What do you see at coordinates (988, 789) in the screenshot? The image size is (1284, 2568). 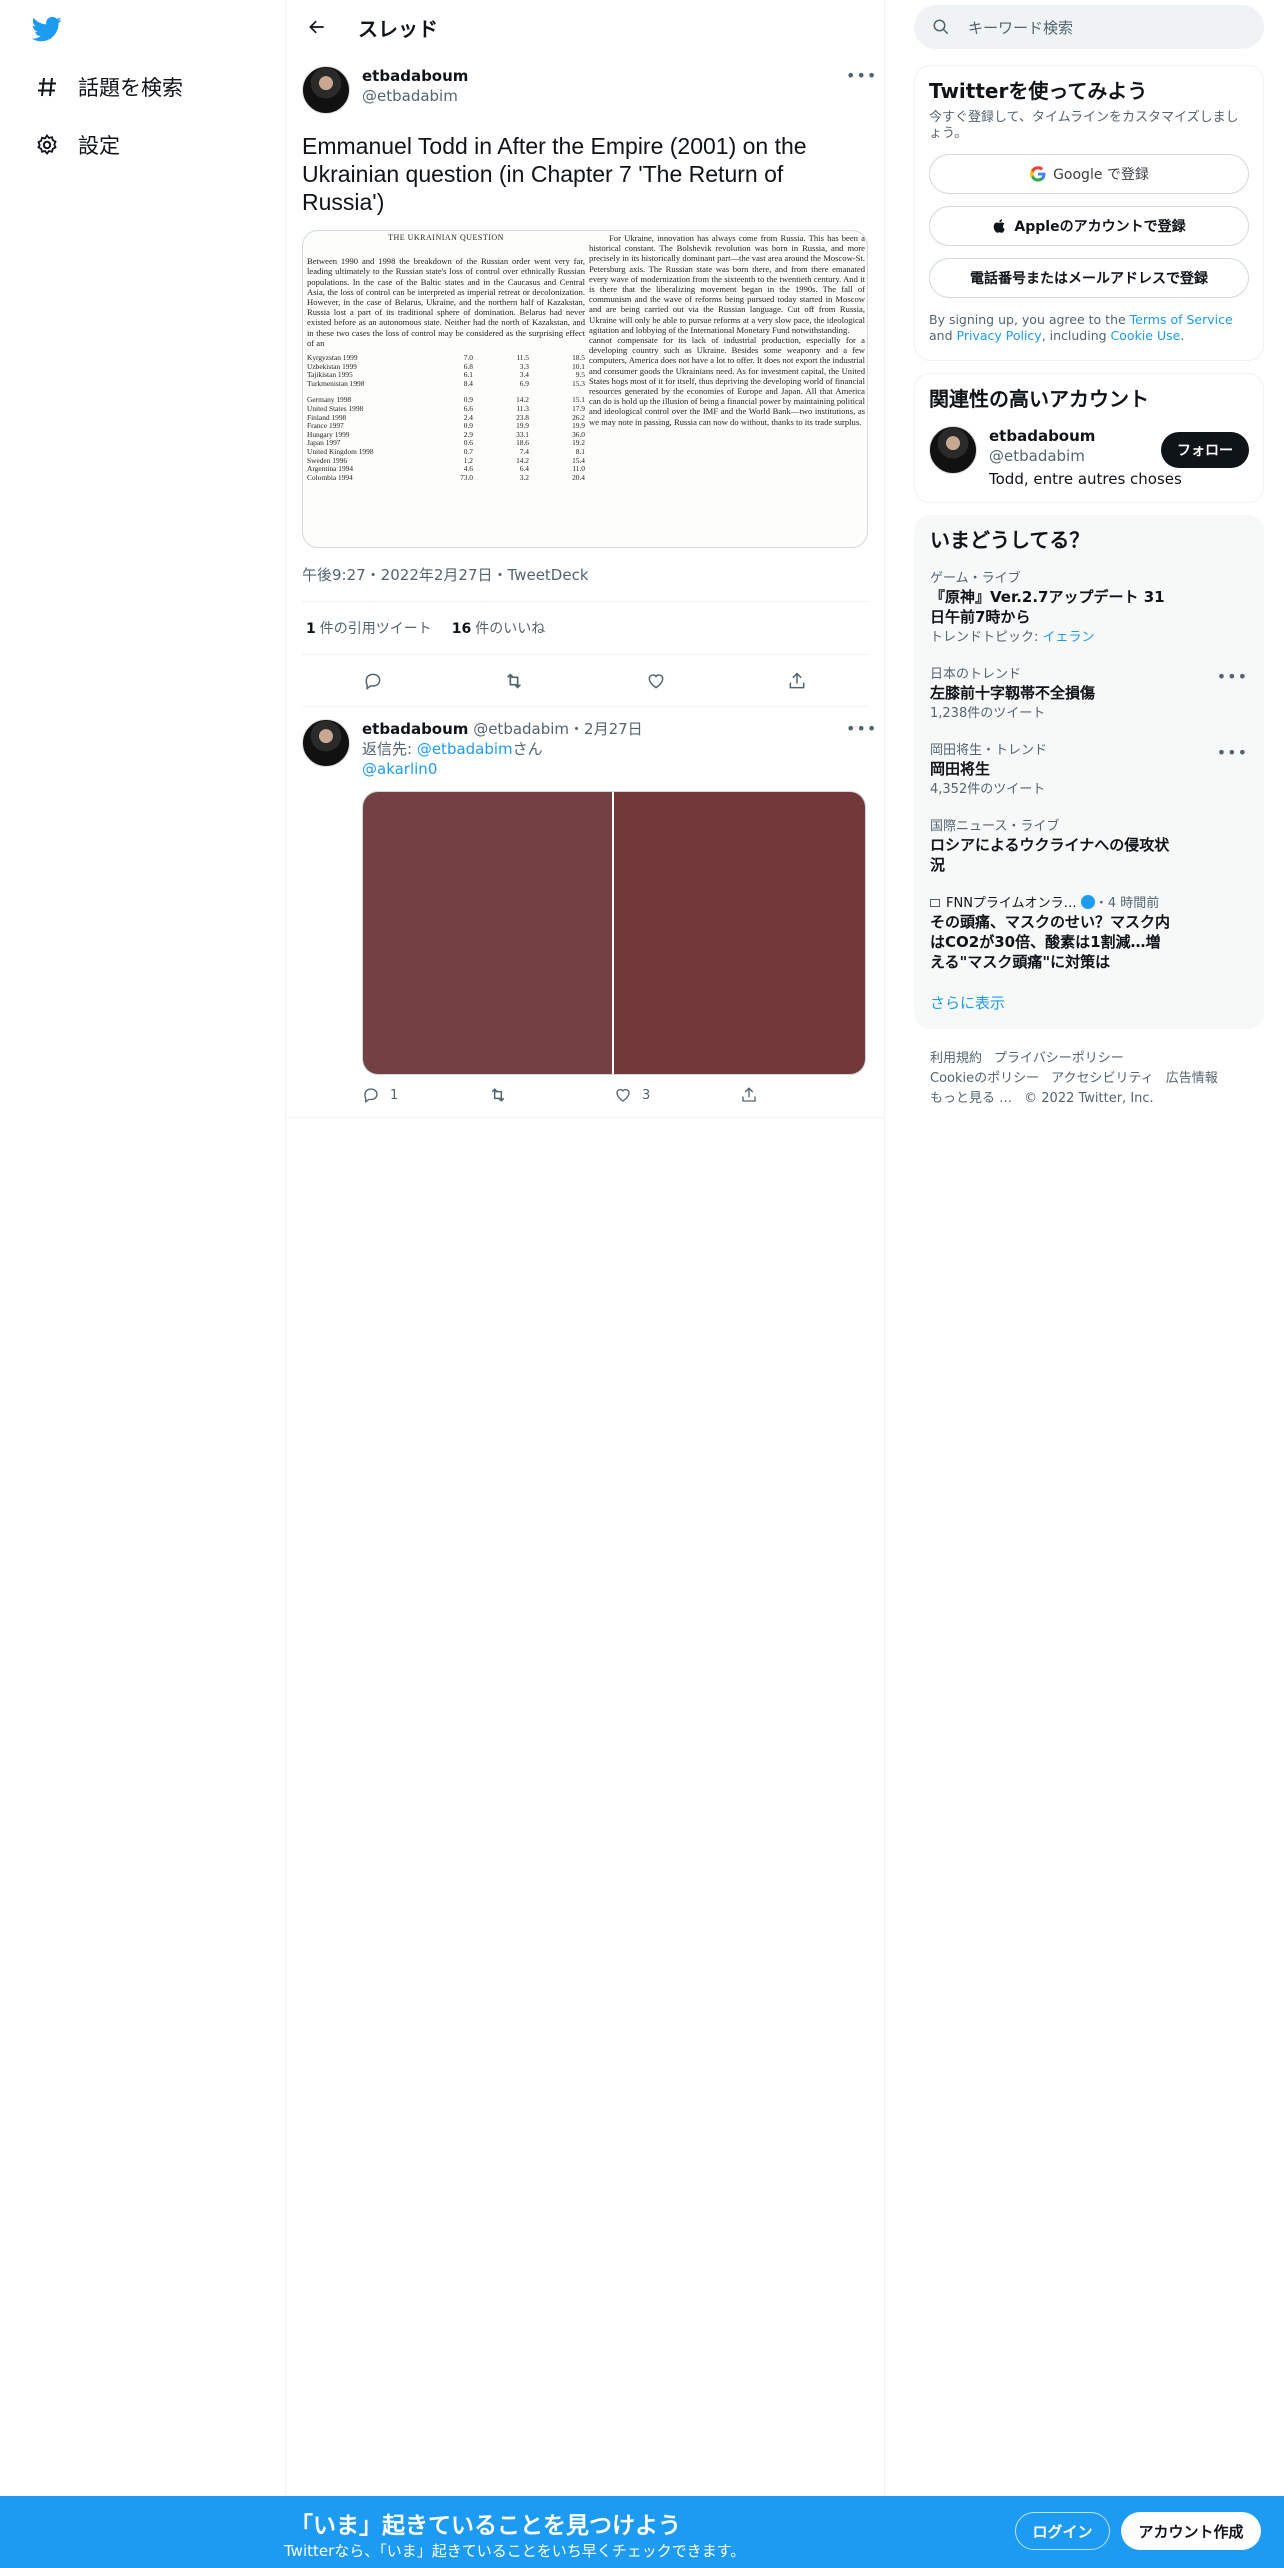 I see `trend-count: 4,352件のツイート` at bounding box center [988, 789].